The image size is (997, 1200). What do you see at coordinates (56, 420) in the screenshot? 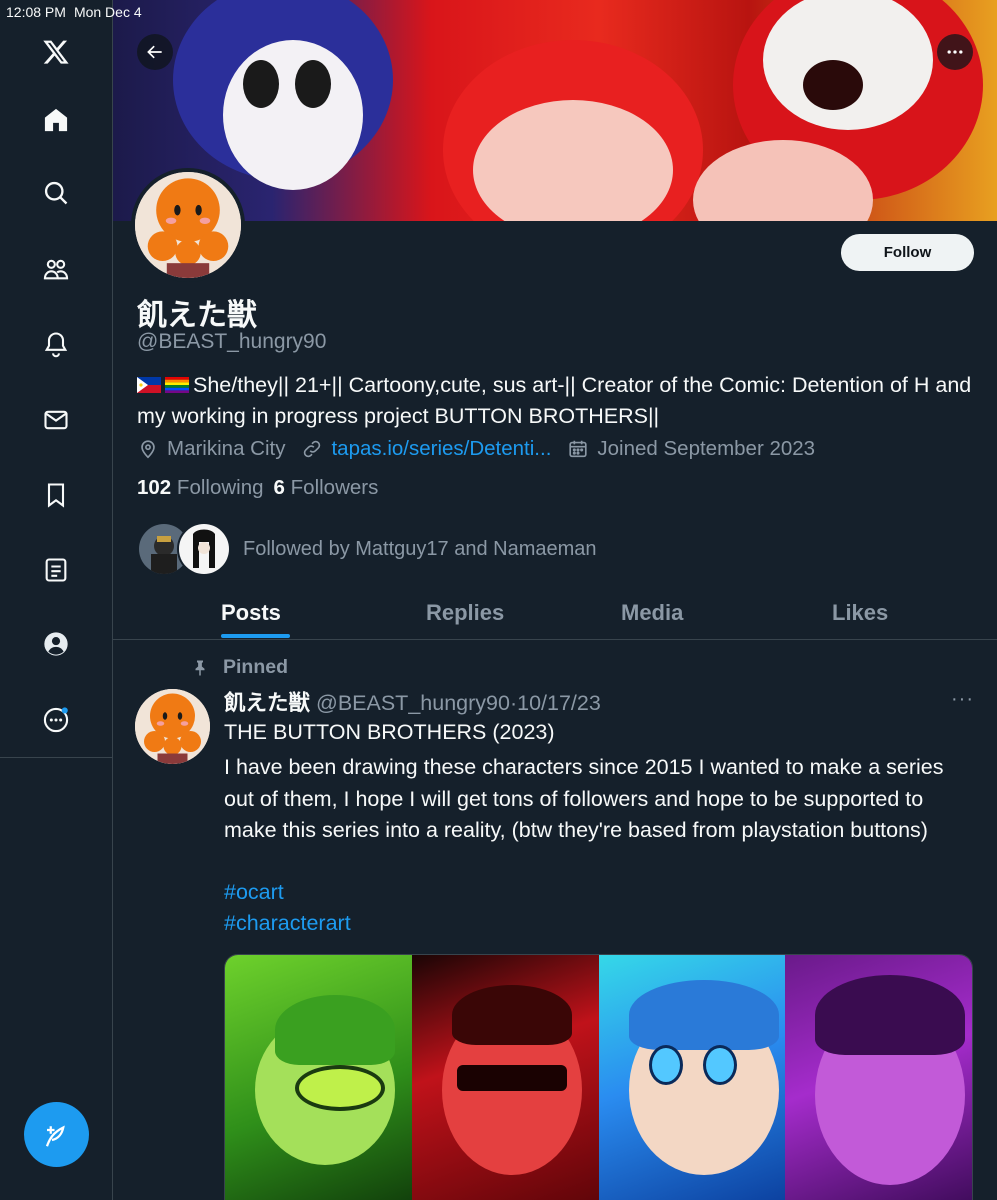
I see `messages-icon` at bounding box center [56, 420].